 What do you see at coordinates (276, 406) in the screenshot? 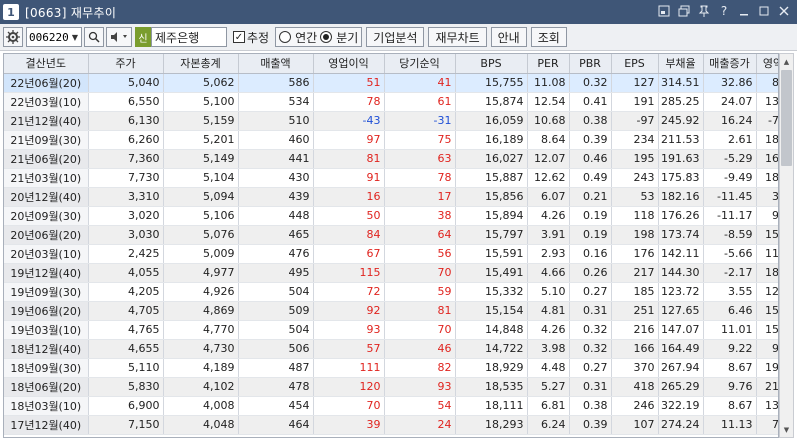
I see `value-cell: 454` at bounding box center [276, 406].